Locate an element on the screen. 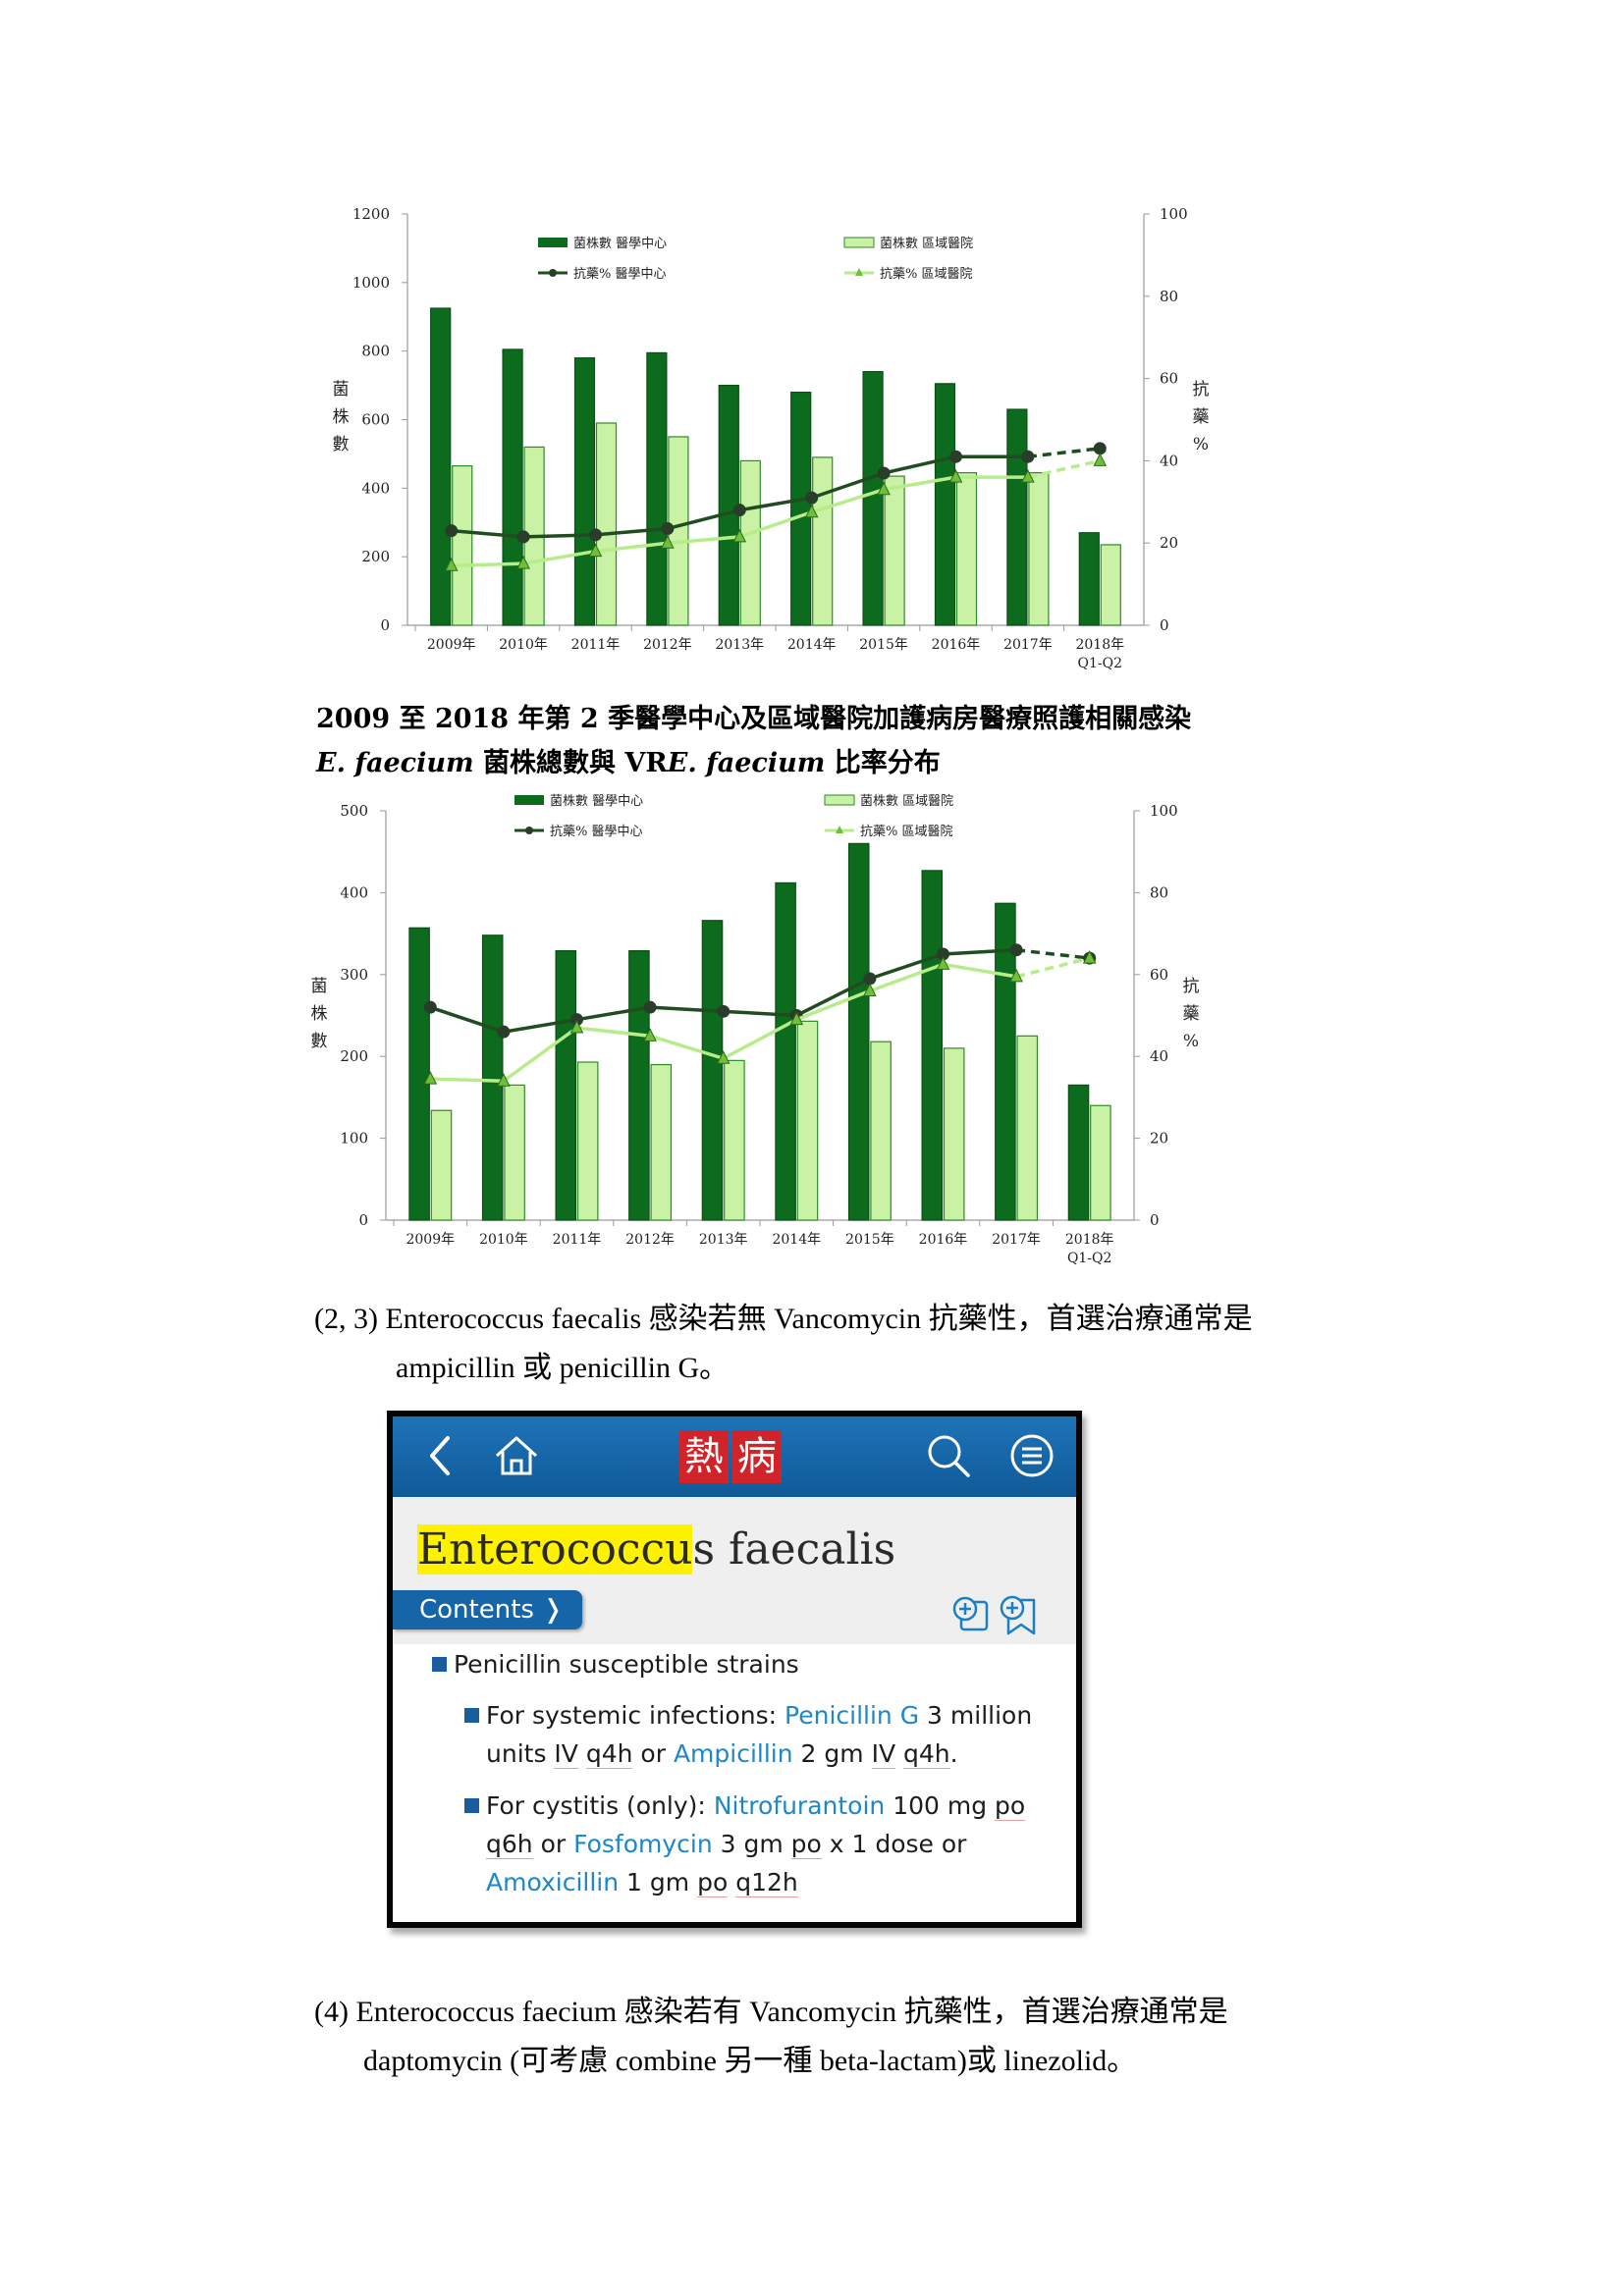 Image resolution: width=1623 pixels, height=2296 pixels. search-highlight: Enterococcu is located at coordinates (555, 1550).